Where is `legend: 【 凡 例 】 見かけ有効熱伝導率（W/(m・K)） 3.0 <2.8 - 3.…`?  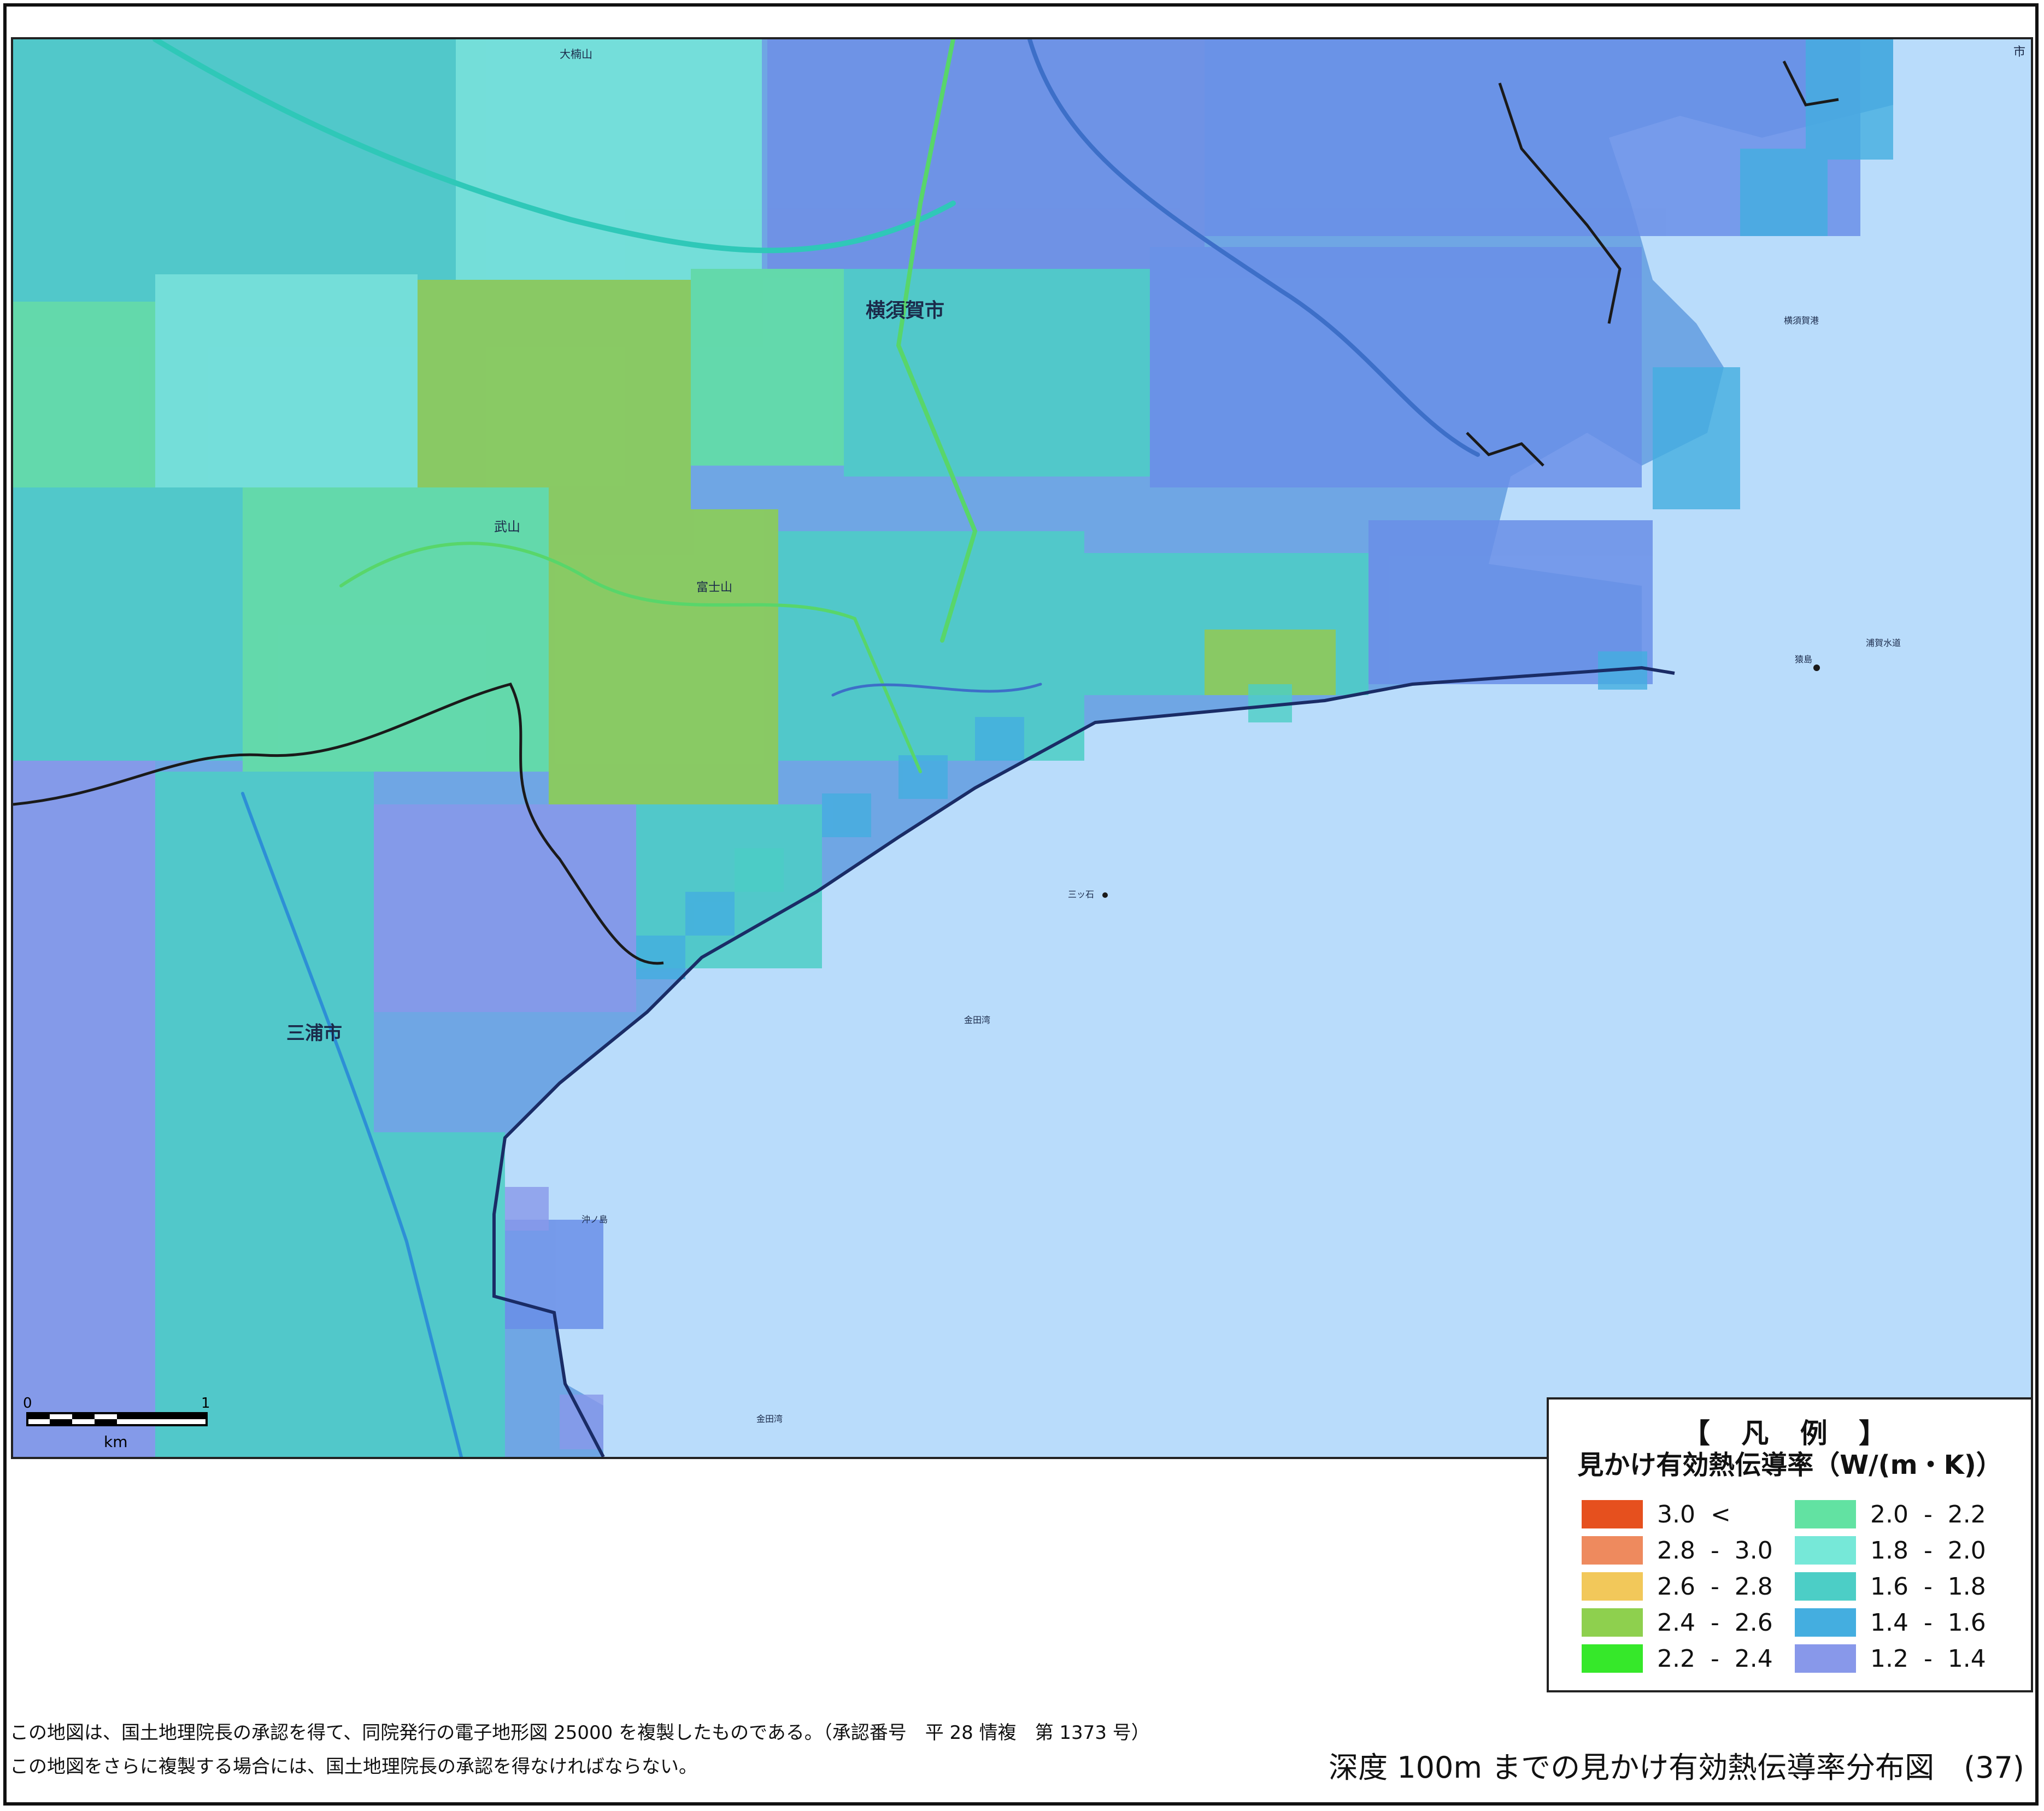 legend: 【 凡 例 】 見かけ有効熱伝導率（W/(m・K)） 3.0 <2.8 - 3.… is located at coordinates (1790, 1544).